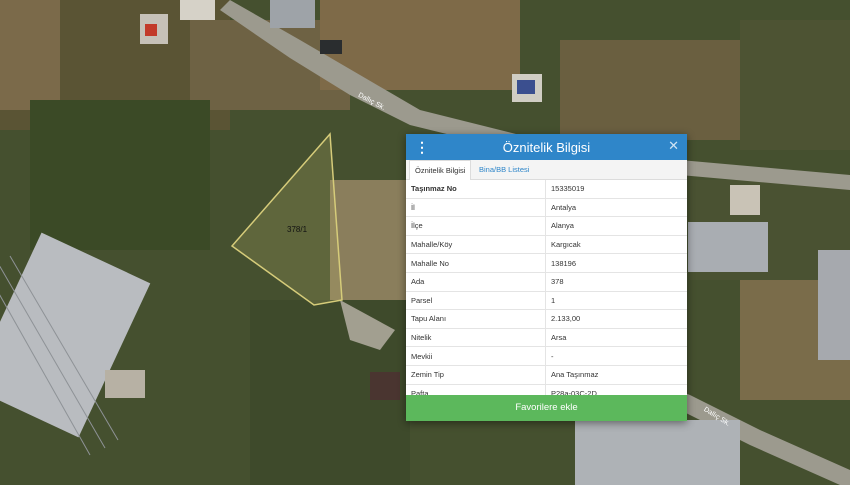 Image resolution: width=850 pixels, height=485 pixels. I want to click on table-row: Mevkii -, so click(546, 356).